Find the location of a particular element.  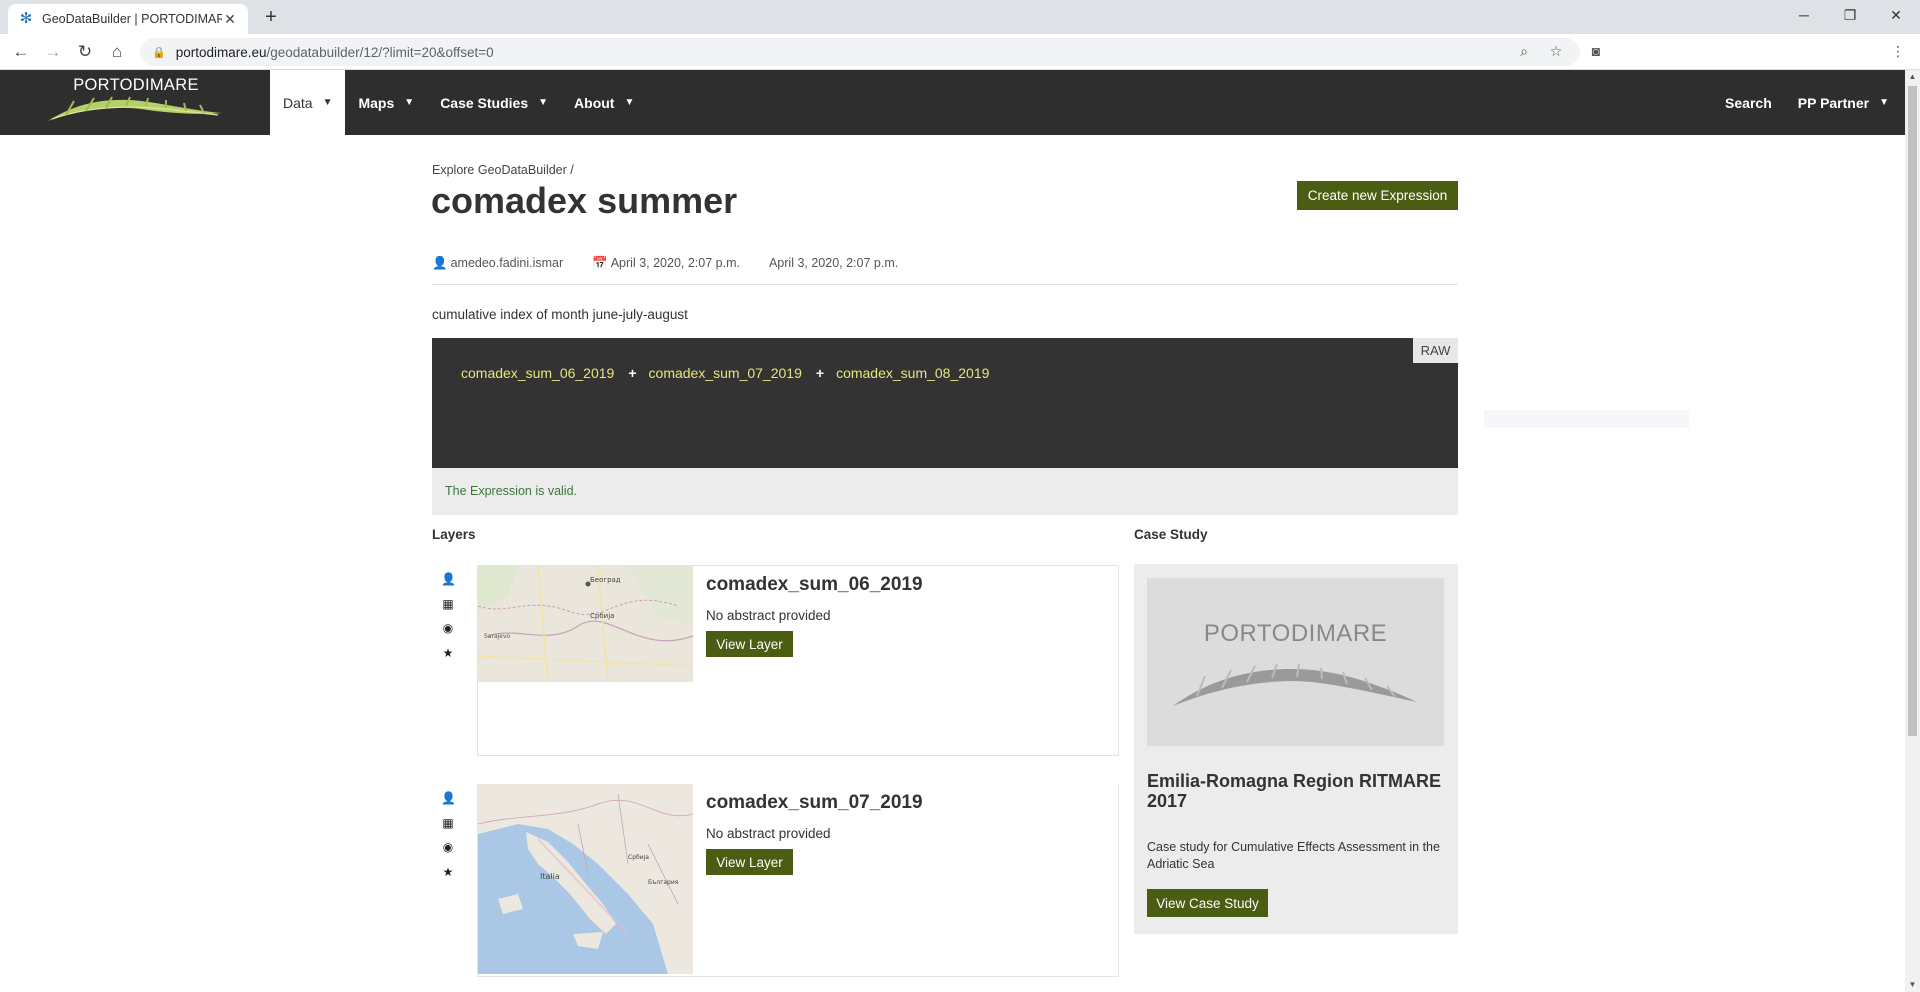

page-scrollbar: ▲ ▼ is located at coordinates (1912, 531).